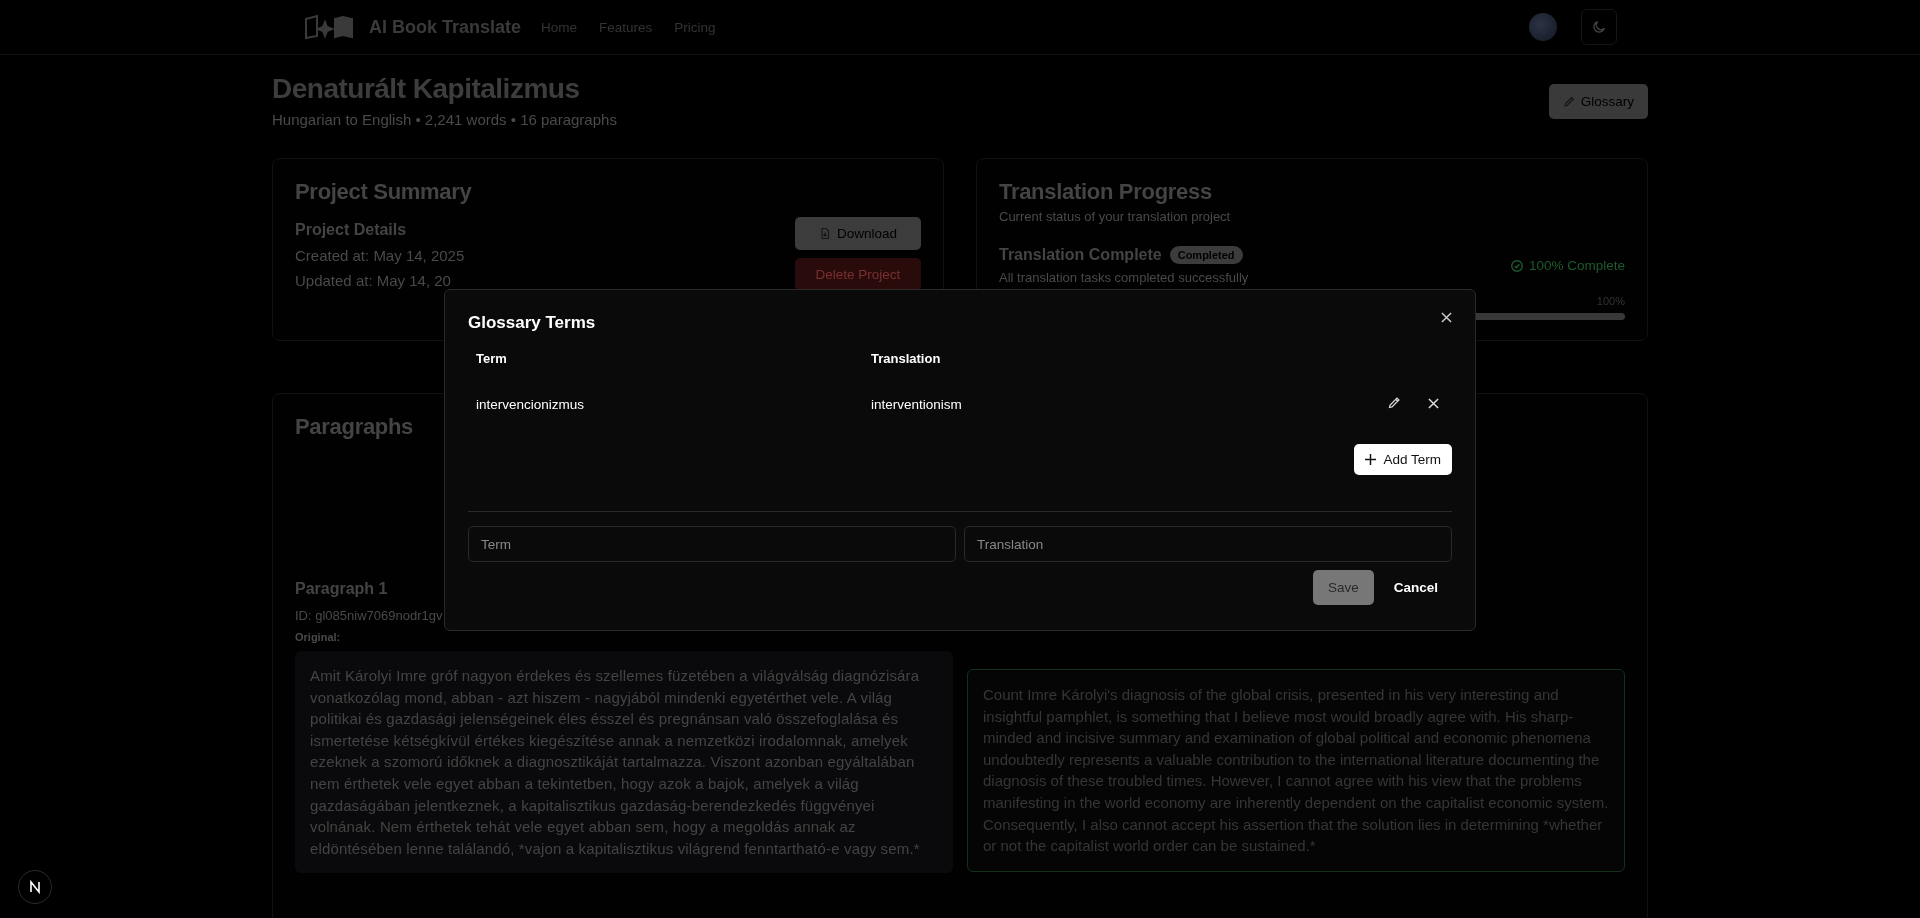 Image resolution: width=1920 pixels, height=918 pixels. I want to click on card-subtitle: Current status of your translation project, so click(1115, 216).